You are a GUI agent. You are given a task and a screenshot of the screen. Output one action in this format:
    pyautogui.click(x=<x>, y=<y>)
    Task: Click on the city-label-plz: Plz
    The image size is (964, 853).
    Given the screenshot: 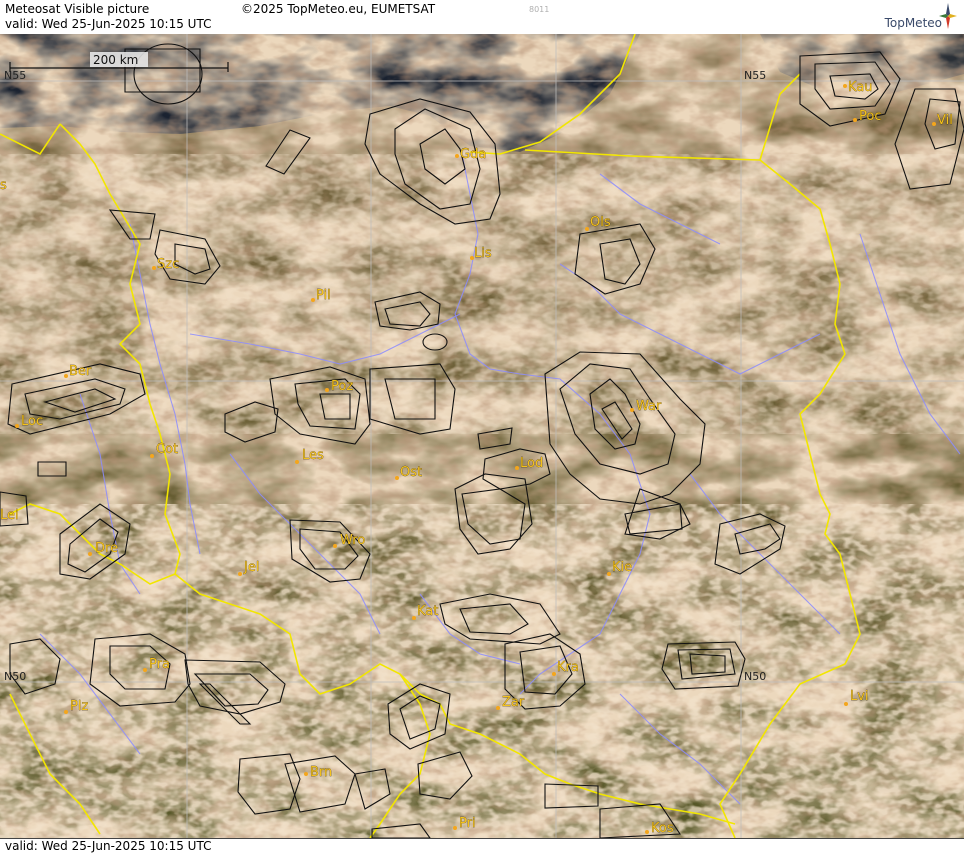 What is the action you would take?
    pyautogui.click(x=79, y=706)
    